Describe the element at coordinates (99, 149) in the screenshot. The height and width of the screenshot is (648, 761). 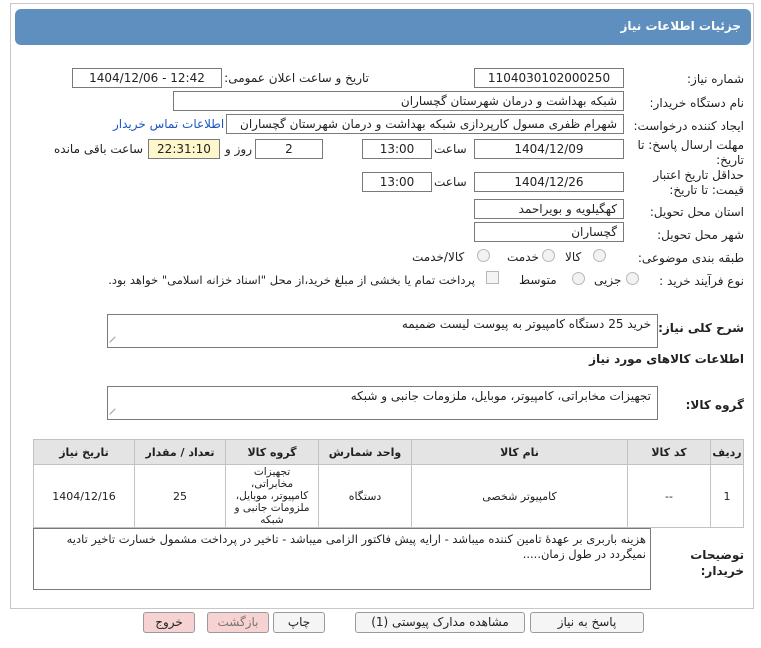
I see `remaining-time-label: ساعت باقی مانده` at that location.